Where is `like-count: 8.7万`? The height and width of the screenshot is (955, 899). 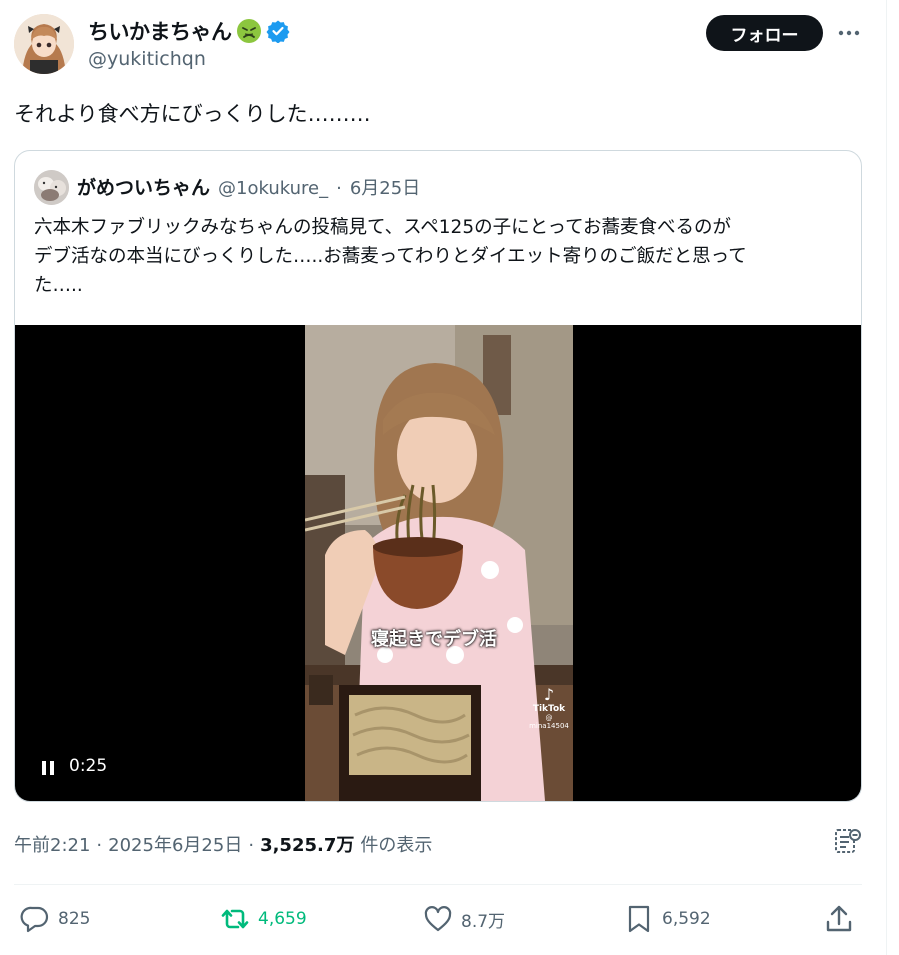 like-count: 8.7万 is located at coordinates (483, 921).